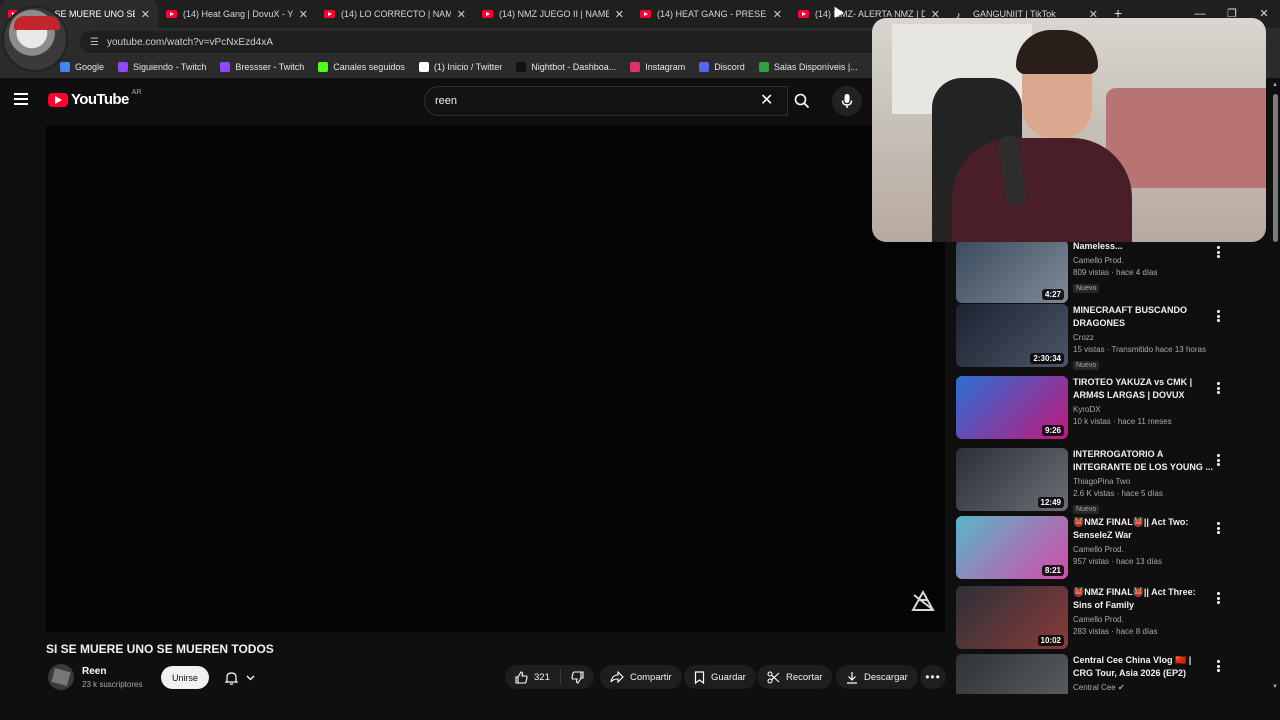 The width and height of the screenshot is (1280, 720). I want to click on recommendation-title: 👹NMZ FINAL👹|| Act Two: SenseleZ War, so click(1143, 529).